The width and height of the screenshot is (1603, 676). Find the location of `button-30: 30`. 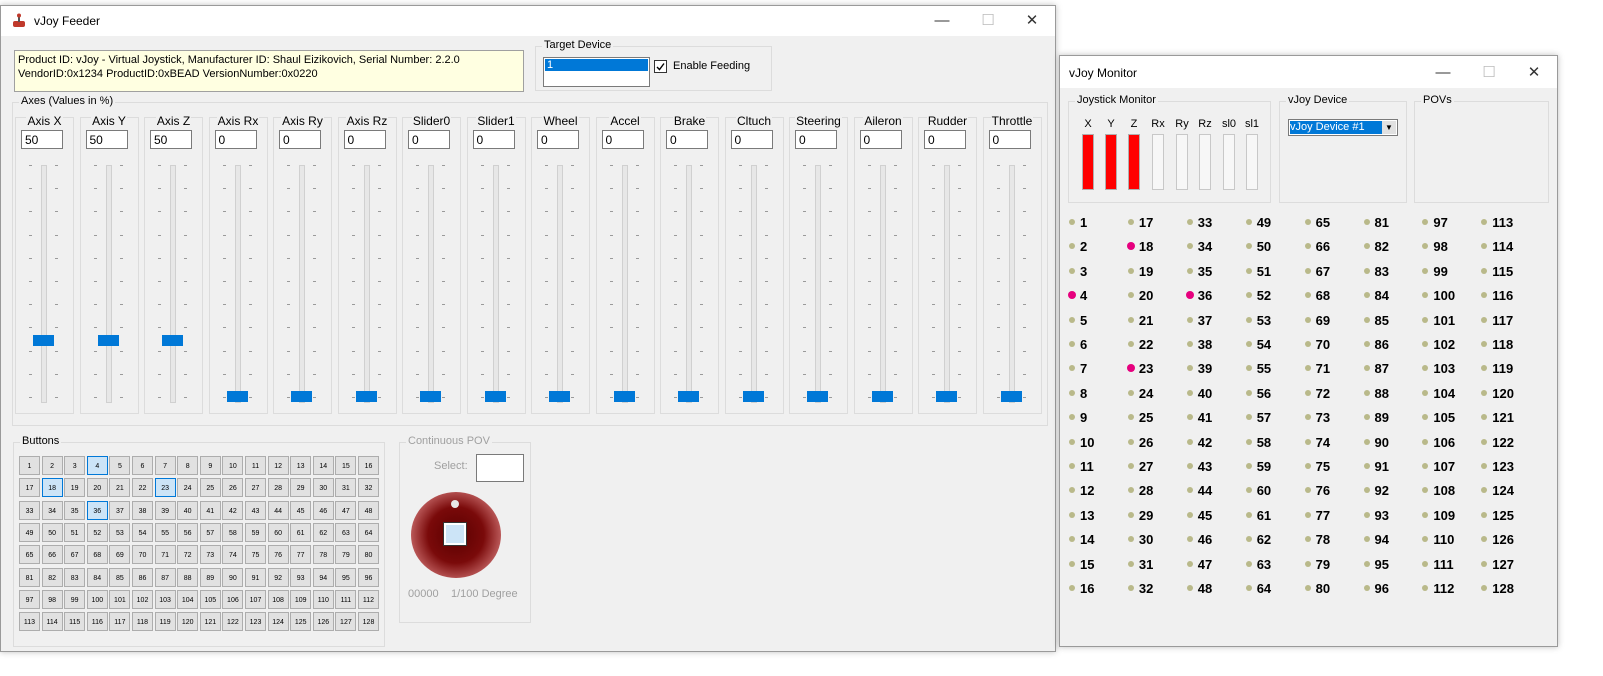

button-30: 30 is located at coordinates (323, 488).